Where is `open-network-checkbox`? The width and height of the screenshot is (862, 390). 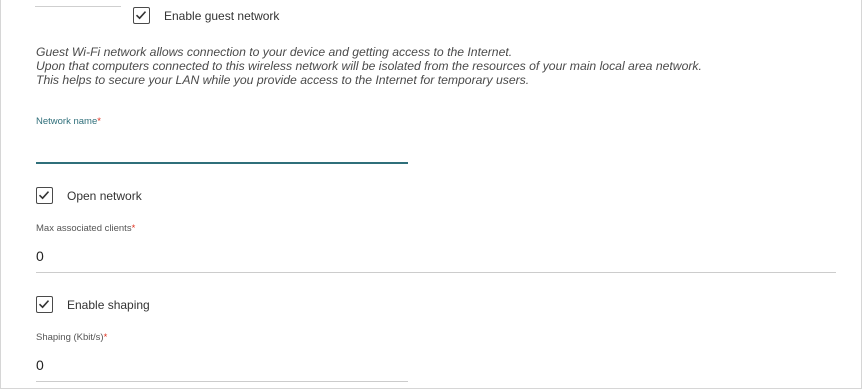
open-network-checkbox is located at coordinates (44, 195).